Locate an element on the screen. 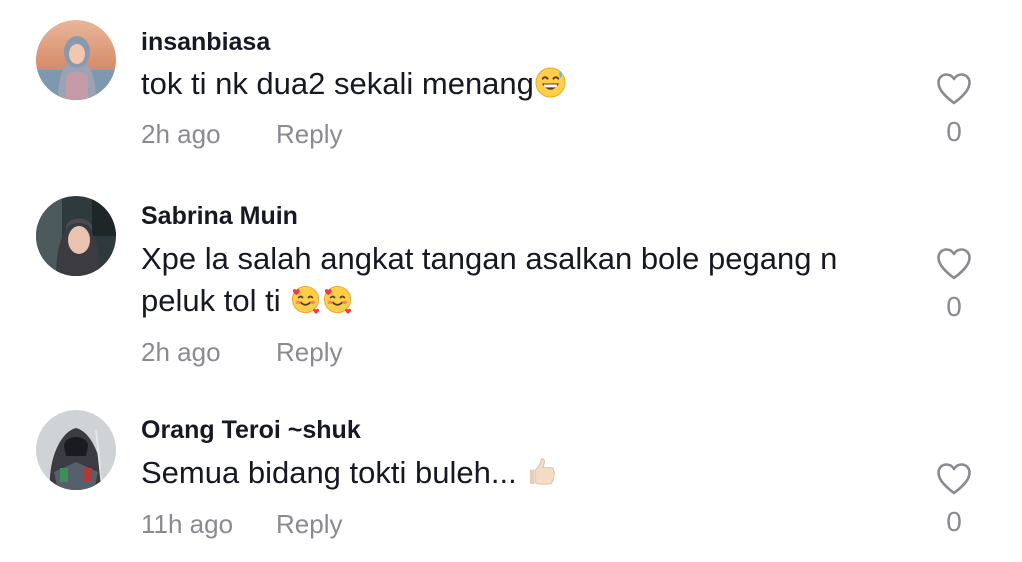 The image size is (1022, 562). thumbs-up-emoji is located at coordinates (543, 471).